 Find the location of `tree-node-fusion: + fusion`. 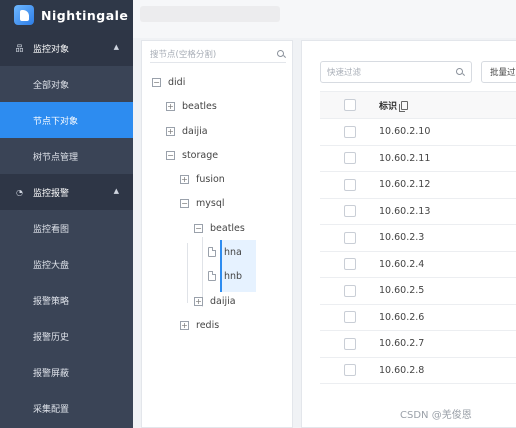

tree-node-fusion: + fusion is located at coordinates (202, 179).